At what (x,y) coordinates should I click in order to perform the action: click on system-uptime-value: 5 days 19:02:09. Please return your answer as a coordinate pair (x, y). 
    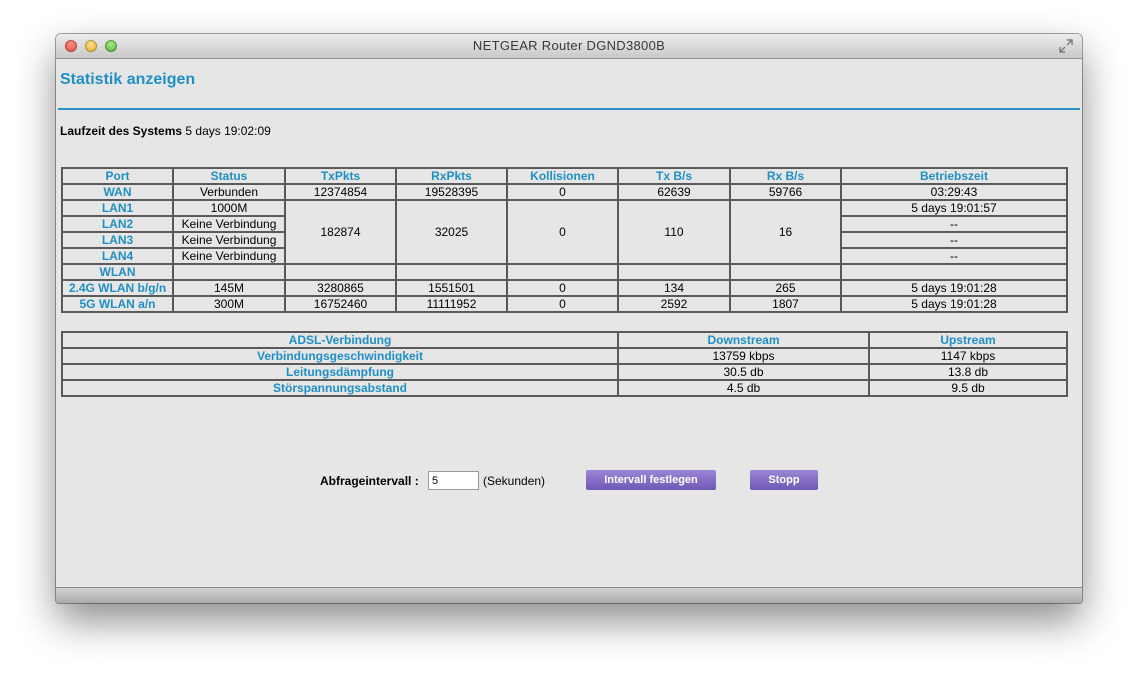
    Looking at the image, I should click on (228, 131).